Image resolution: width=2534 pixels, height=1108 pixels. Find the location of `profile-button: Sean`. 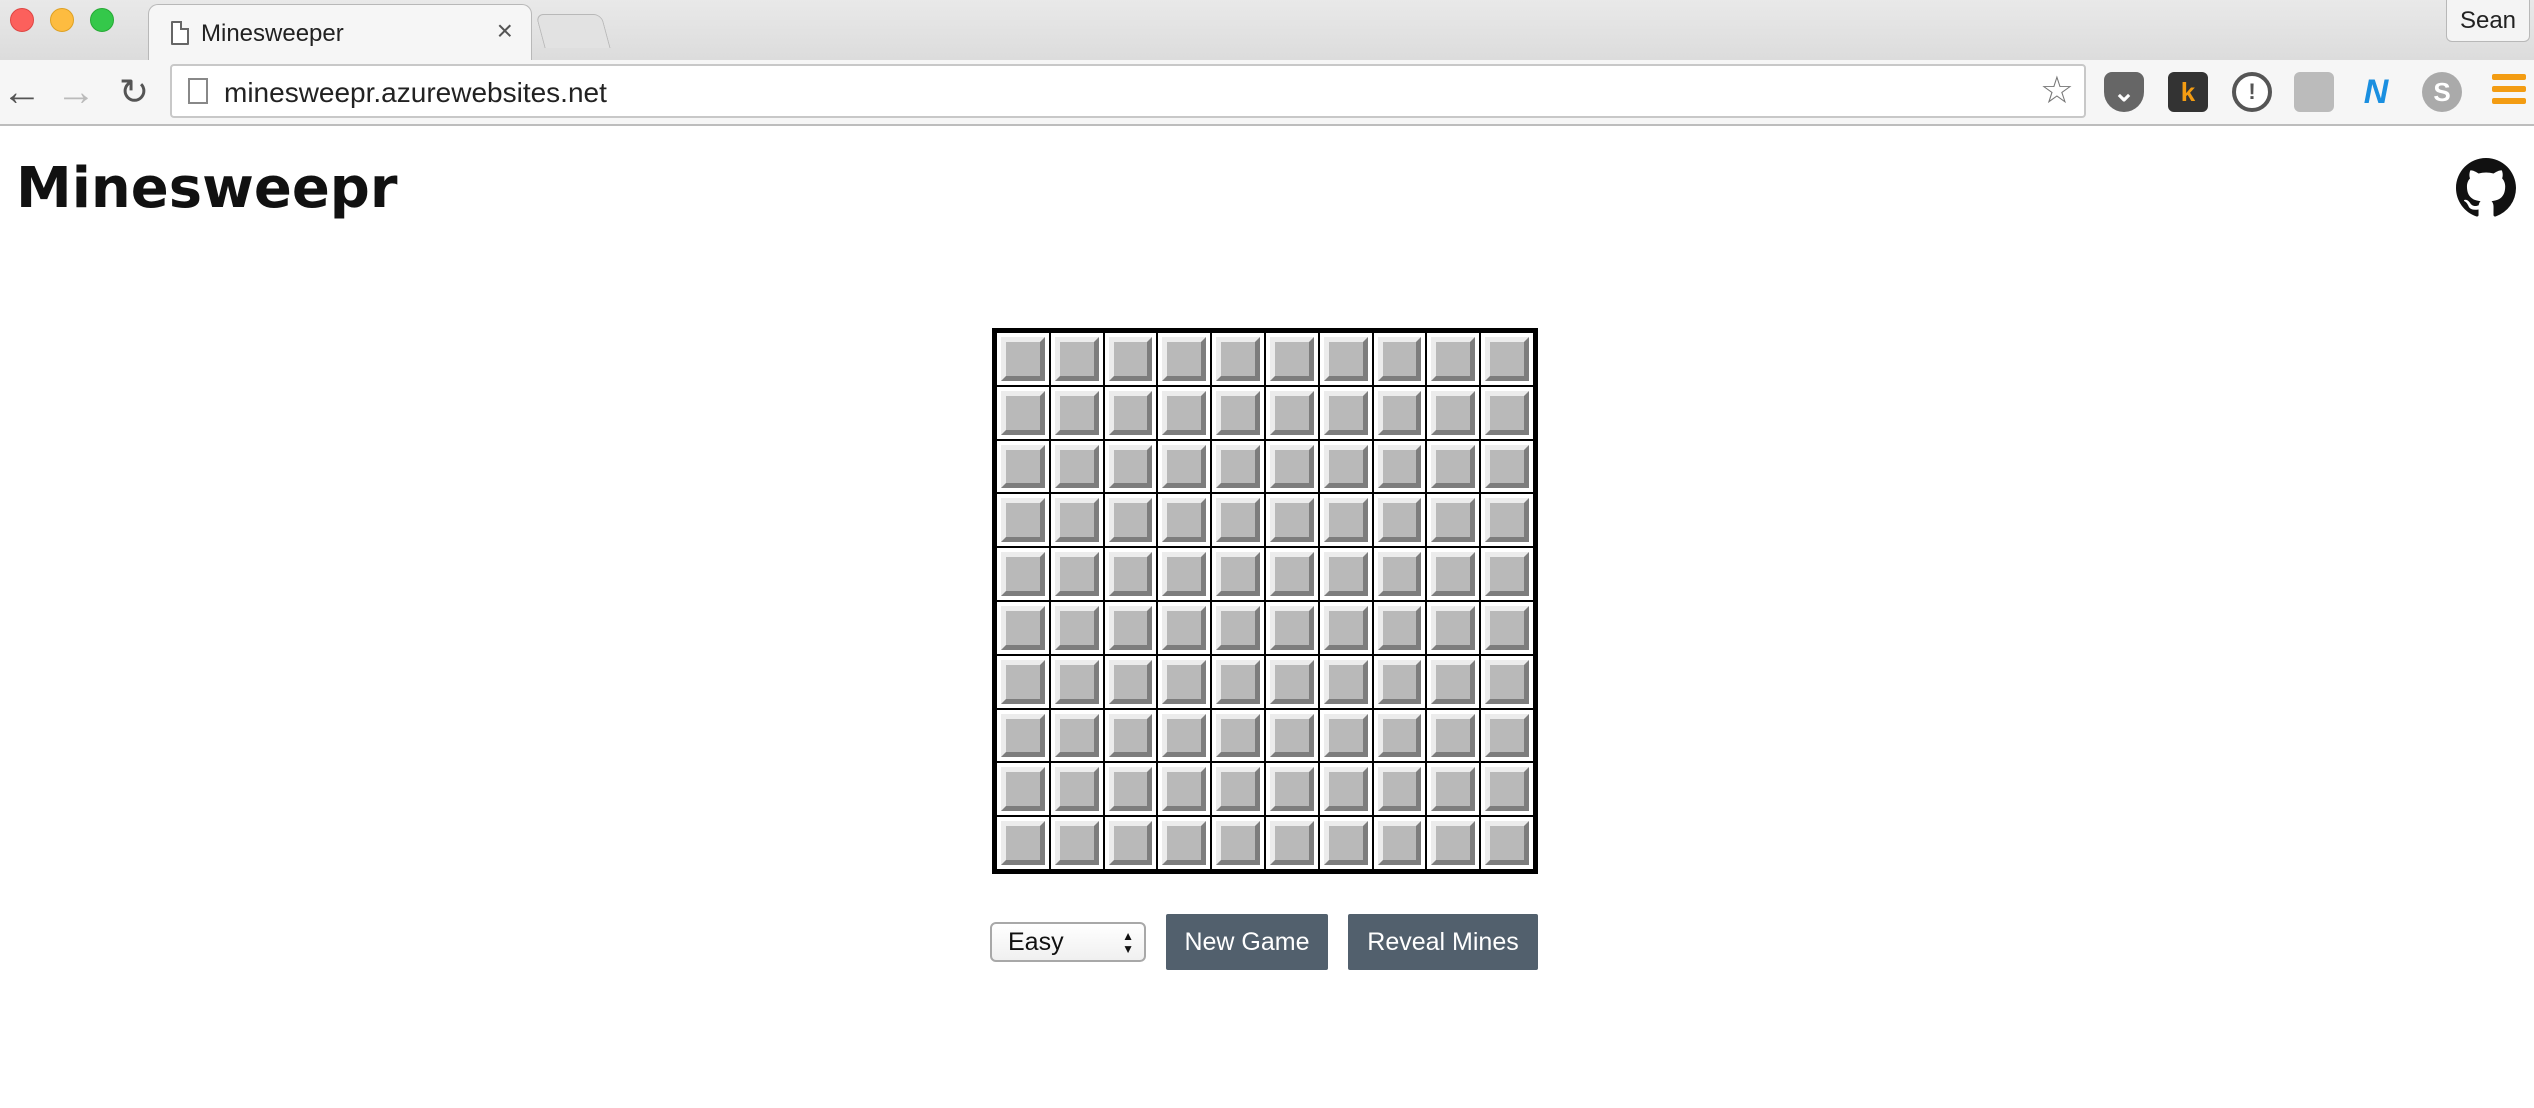

profile-button: Sean is located at coordinates (2488, 21).